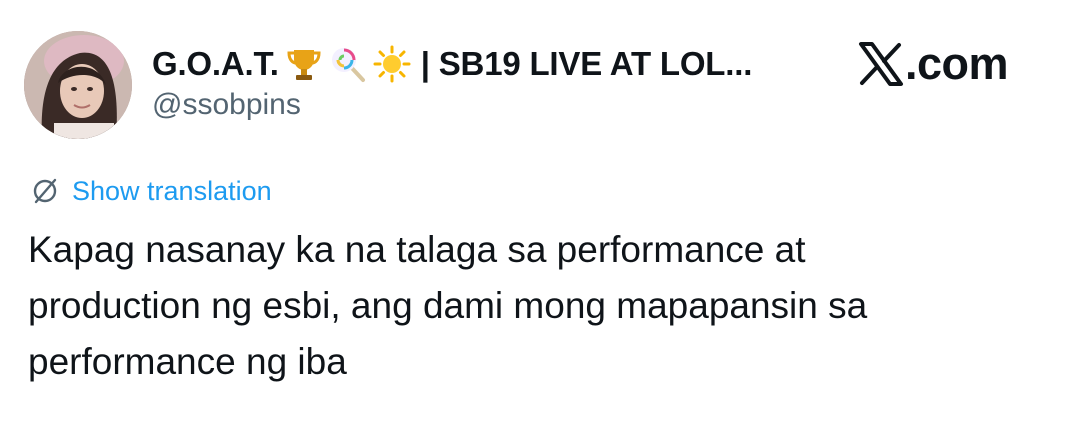 This screenshot has width=1079, height=422. I want to click on avatar, so click(78, 85).